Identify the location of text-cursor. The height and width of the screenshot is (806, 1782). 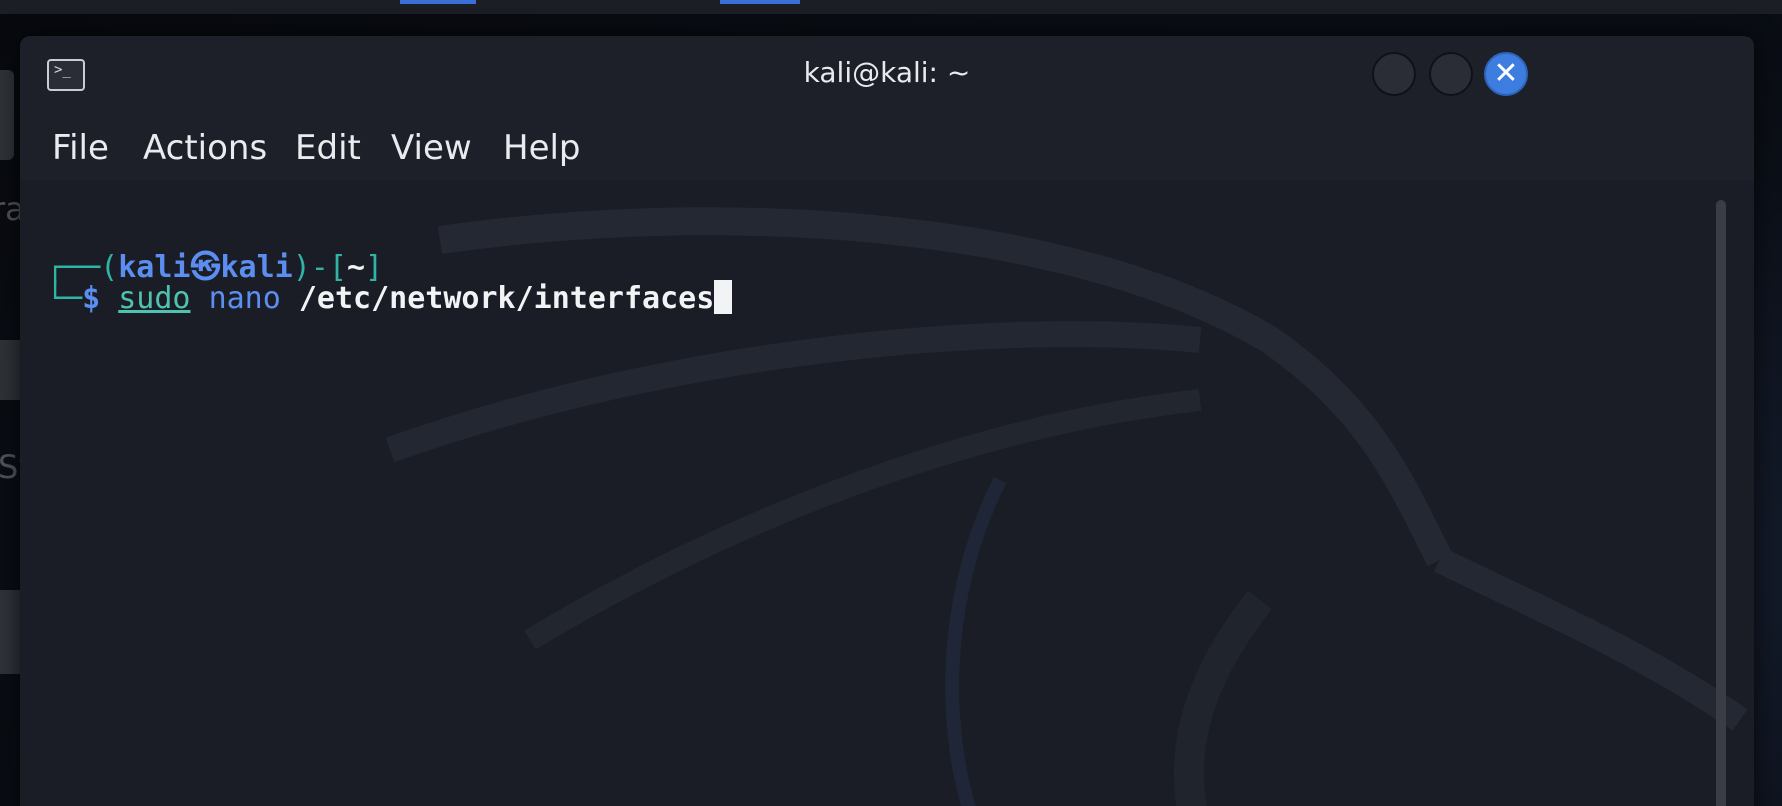
(723, 297).